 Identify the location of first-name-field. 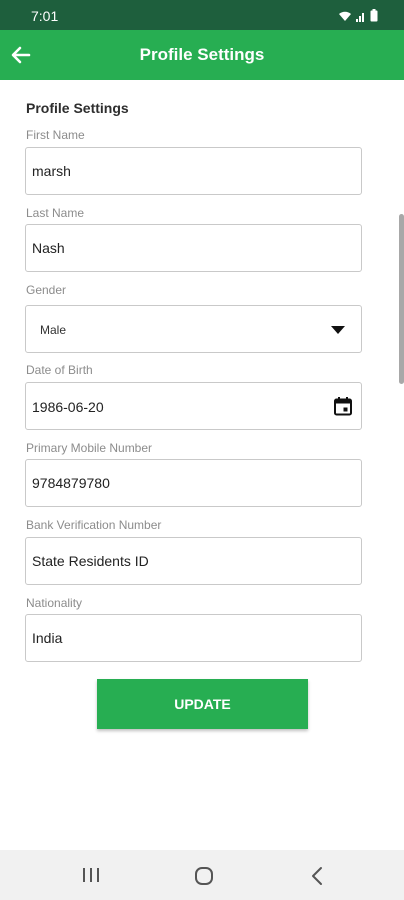
(193, 171).